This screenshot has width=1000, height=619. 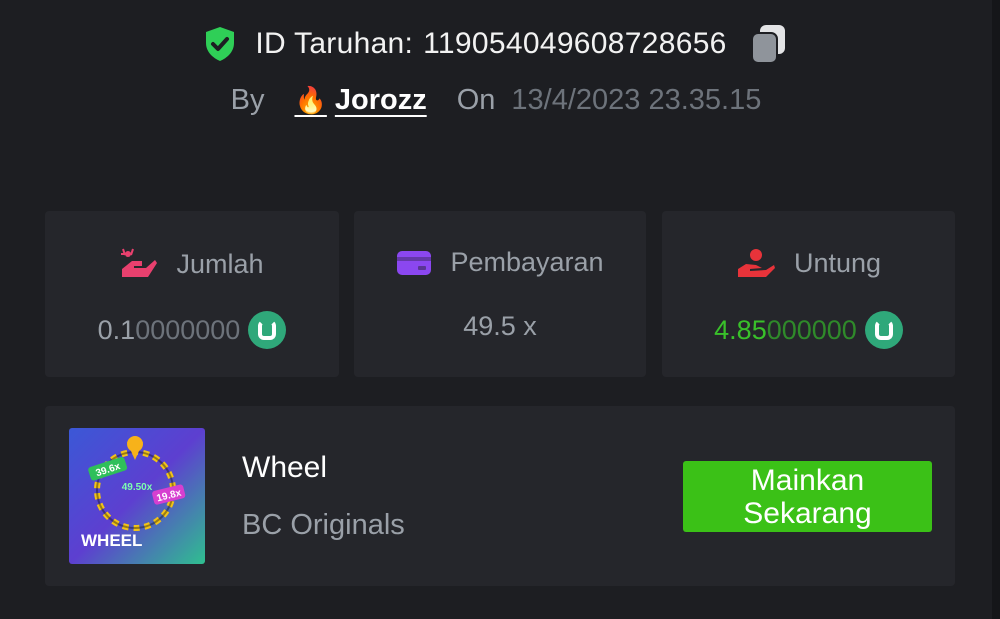 I want to click on bet-id-label: ID Taruhan:, so click(x=334, y=43).